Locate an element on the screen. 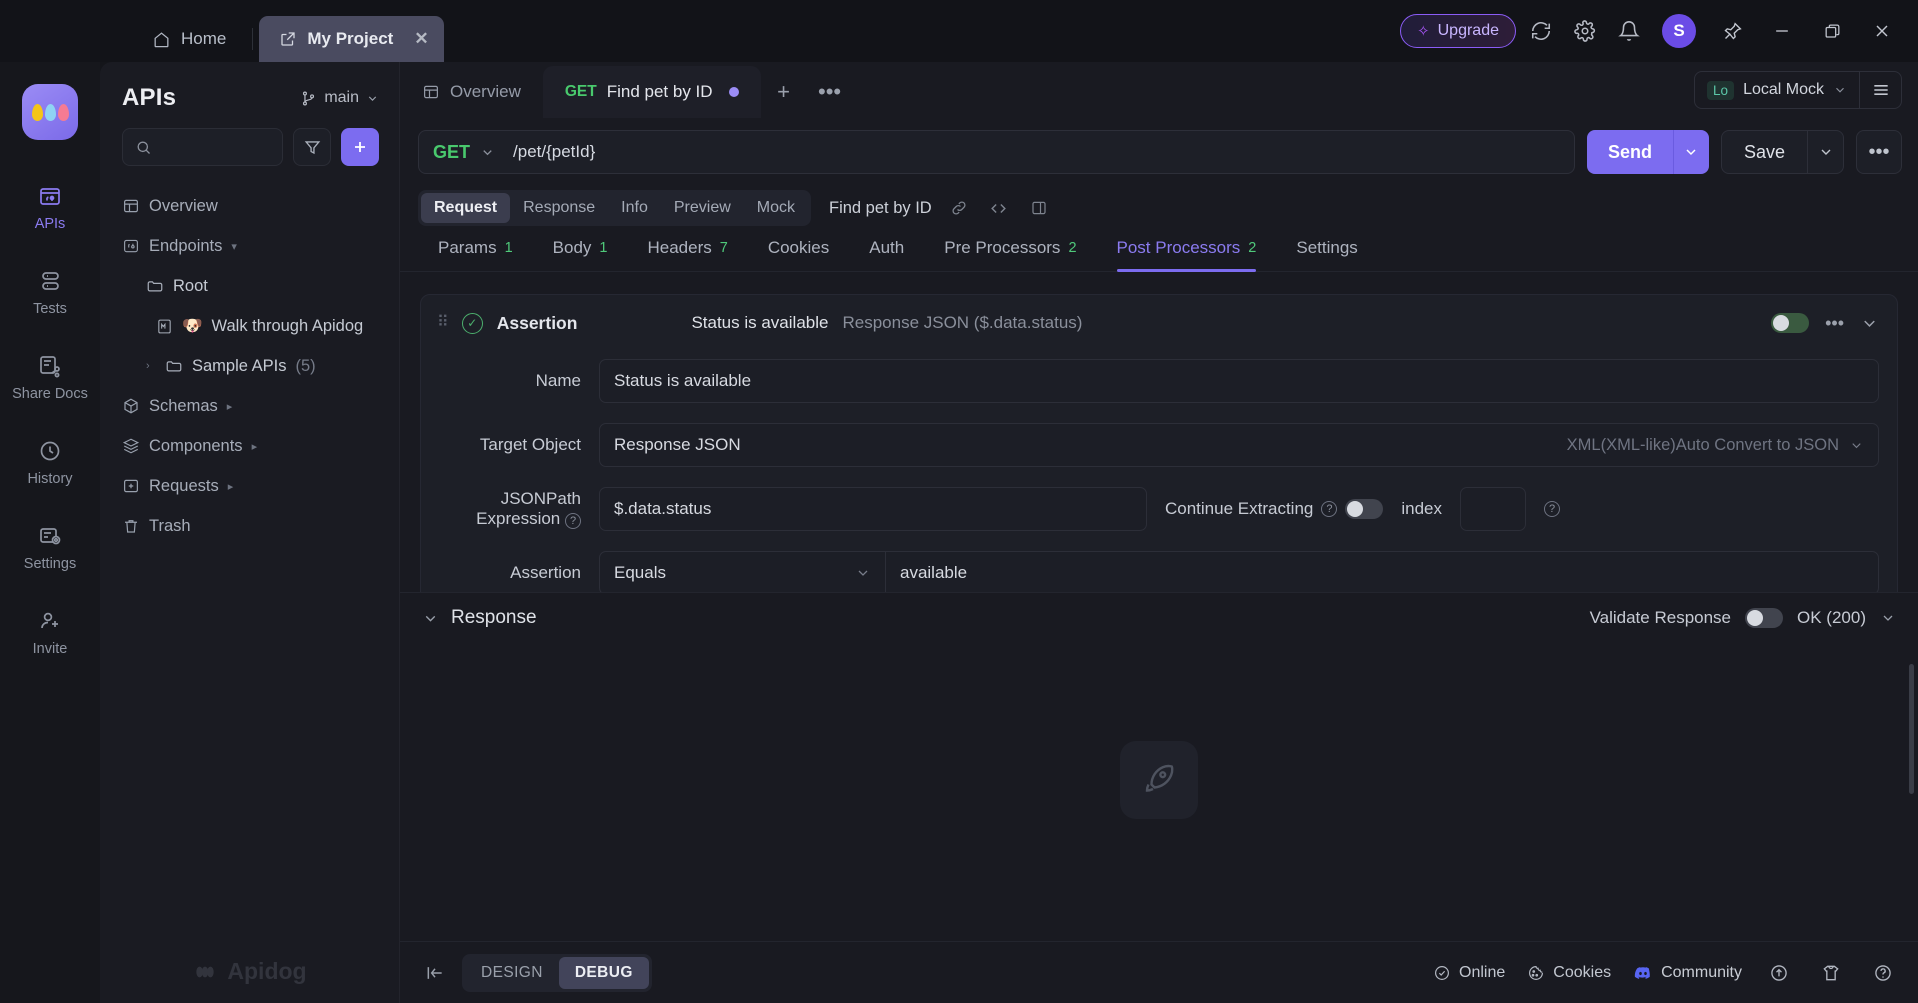 The width and height of the screenshot is (1918, 1003). doc-tab-overview: Overview is located at coordinates (471, 92).